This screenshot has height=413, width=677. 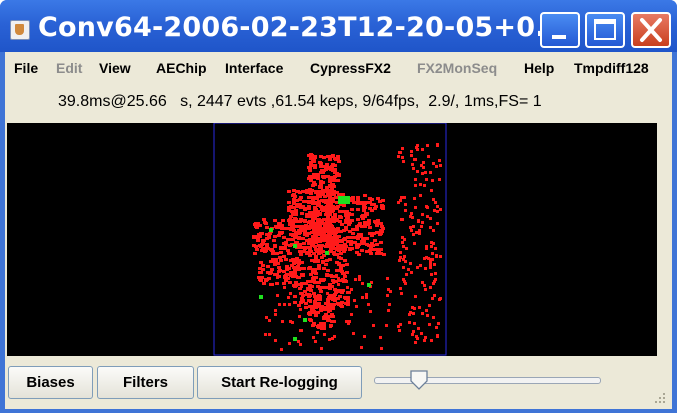 What do you see at coordinates (605, 30) in the screenshot?
I see `maximize-button` at bounding box center [605, 30].